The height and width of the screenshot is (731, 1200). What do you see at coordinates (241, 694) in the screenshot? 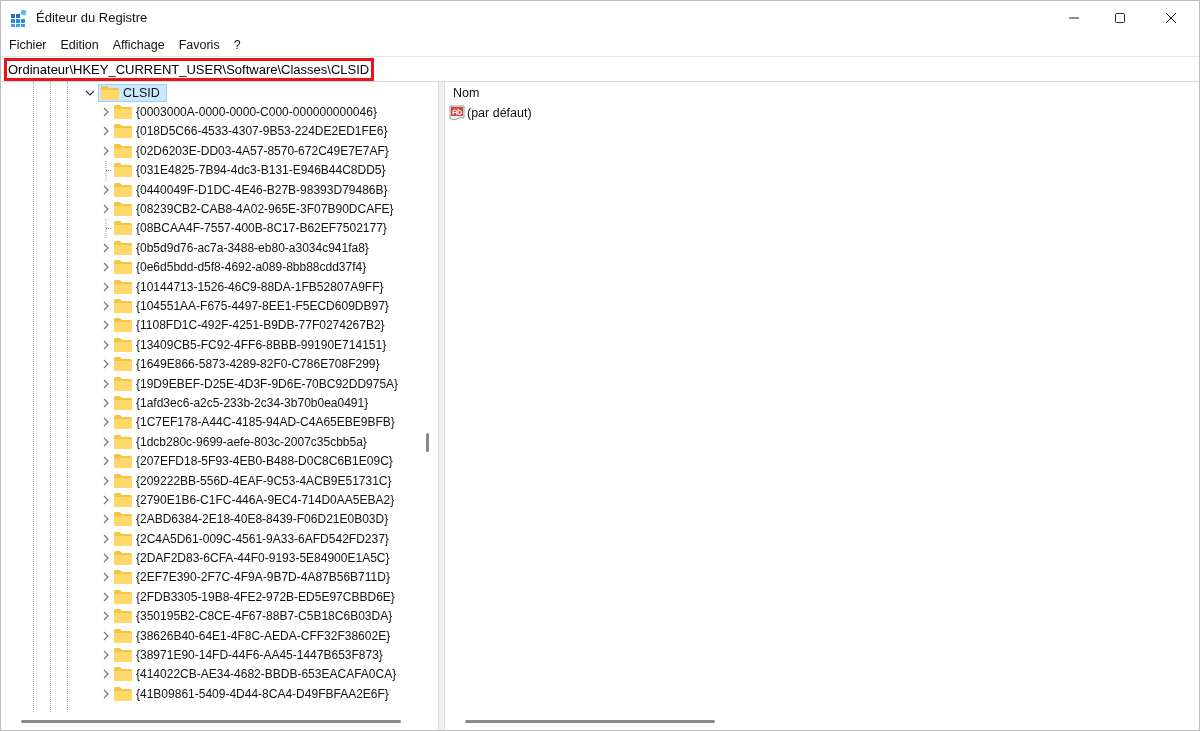
I see `tree-item: {41B09861-5409-4D44-8CA4-D49FBFAA2E6F}` at bounding box center [241, 694].